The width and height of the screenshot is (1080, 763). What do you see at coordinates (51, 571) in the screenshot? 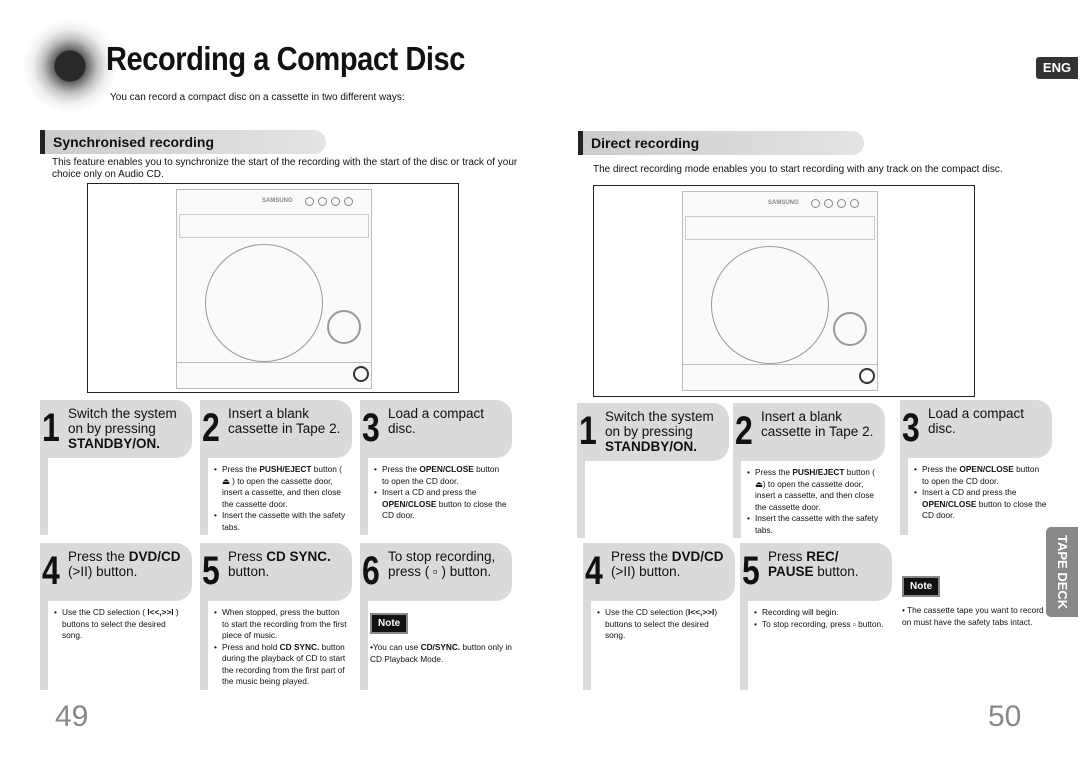
I see `step-number: 4` at bounding box center [51, 571].